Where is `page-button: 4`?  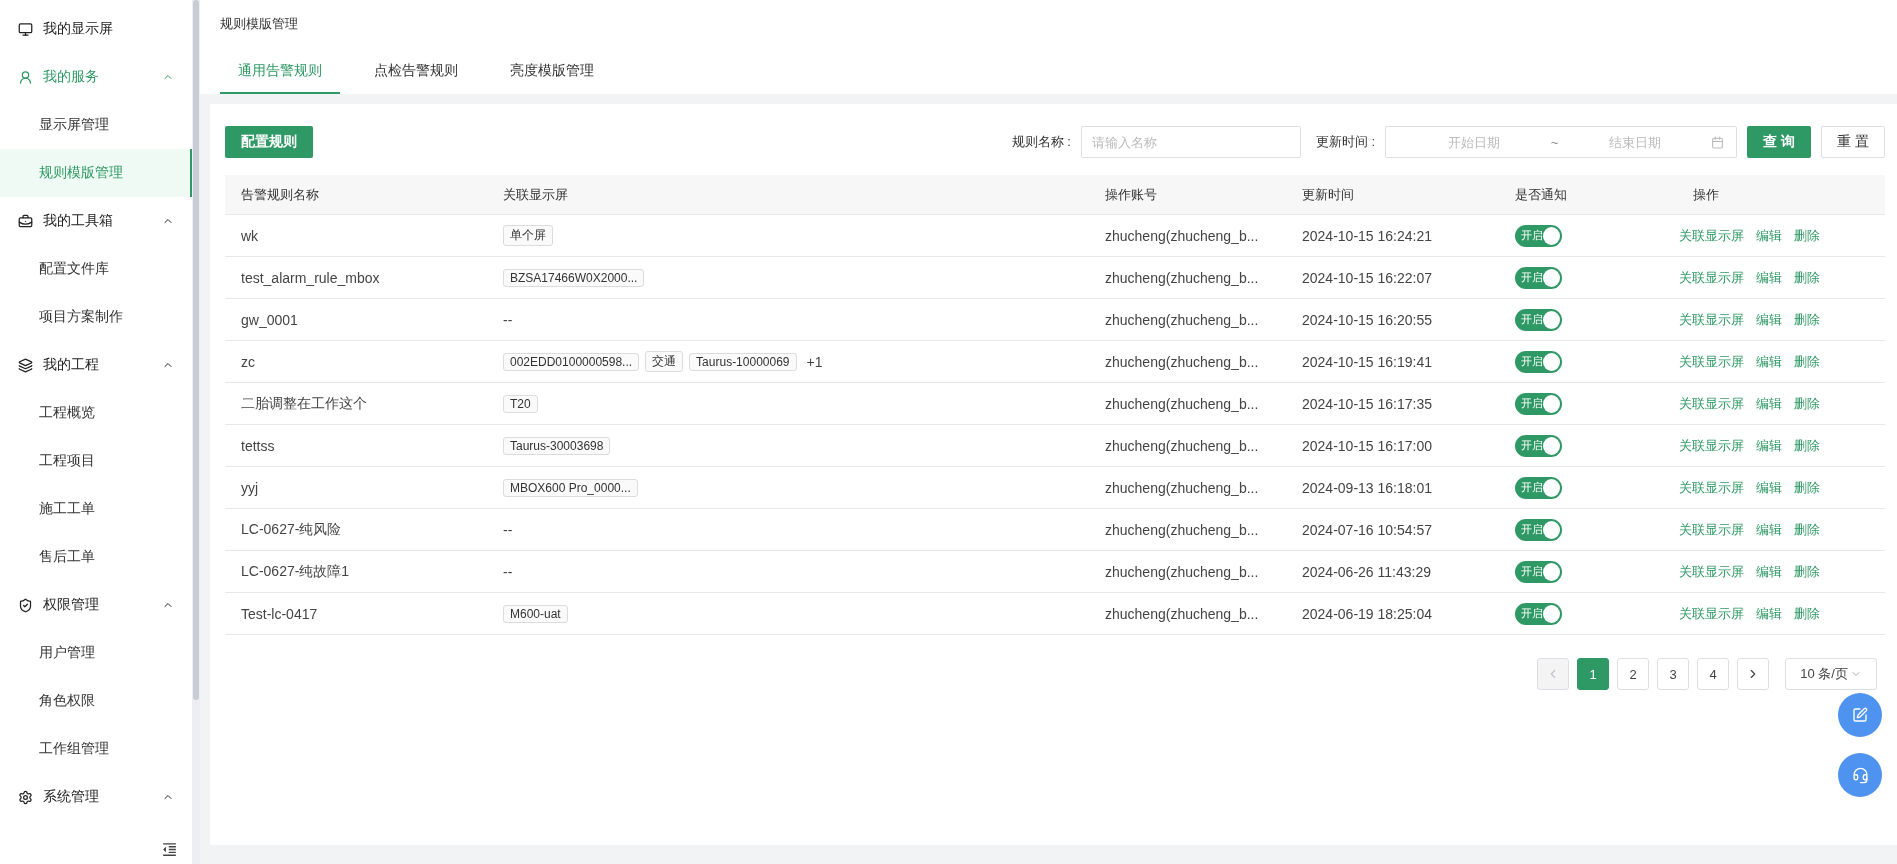
page-button: 4 is located at coordinates (1713, 674).